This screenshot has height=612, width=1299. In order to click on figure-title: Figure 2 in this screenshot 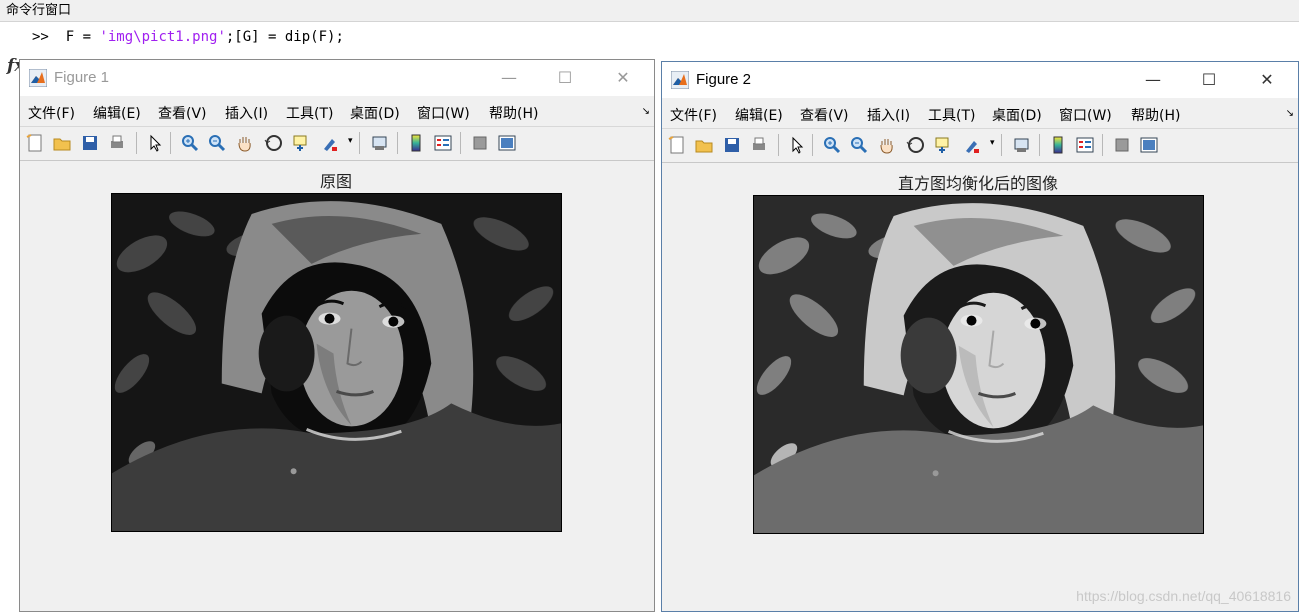, I will do `click(724, 79)`.